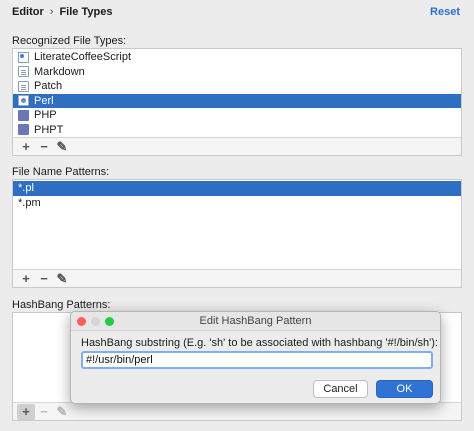 The width and height of the screenshot is (474, 431). I want to click on list-item-perl: Perl, so click(237, 100).